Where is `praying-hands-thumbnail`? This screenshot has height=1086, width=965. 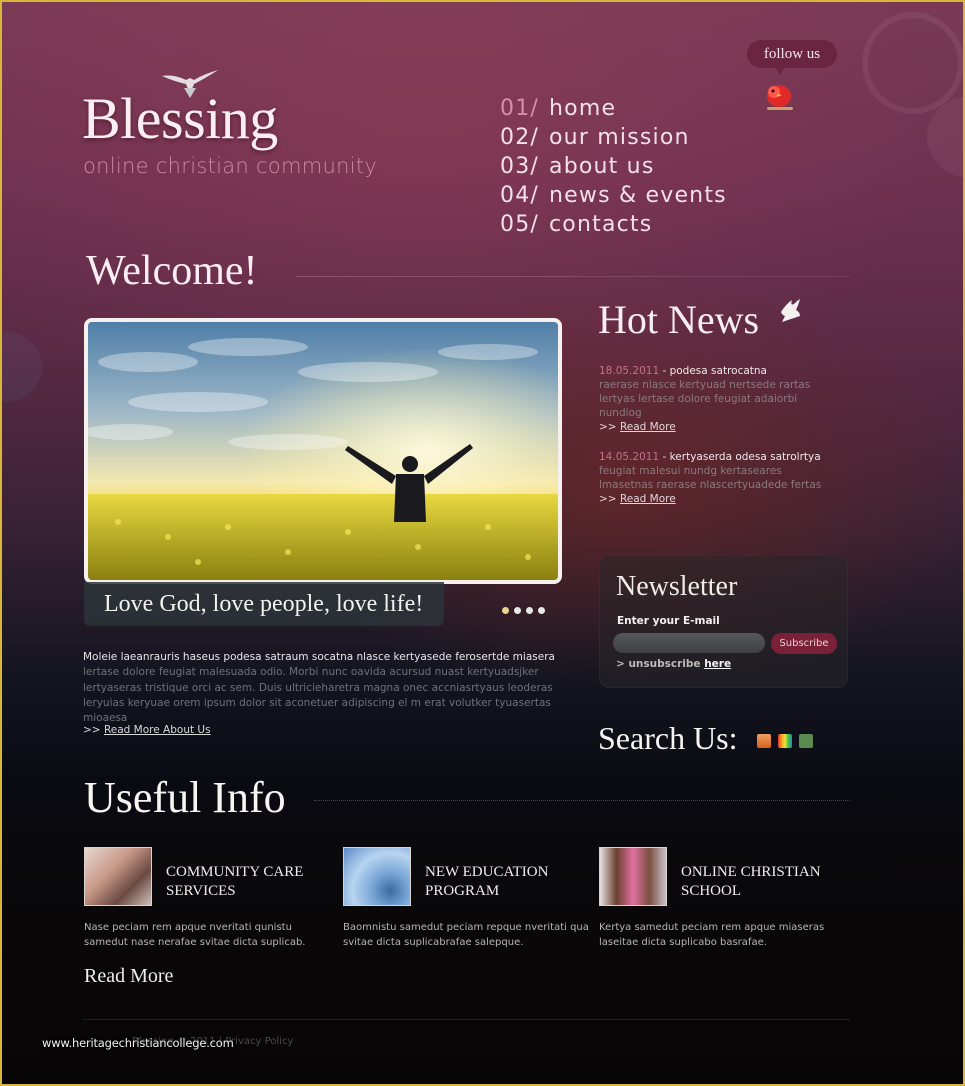 praying-hands-thumbnail is located at coordinates (118, 876).